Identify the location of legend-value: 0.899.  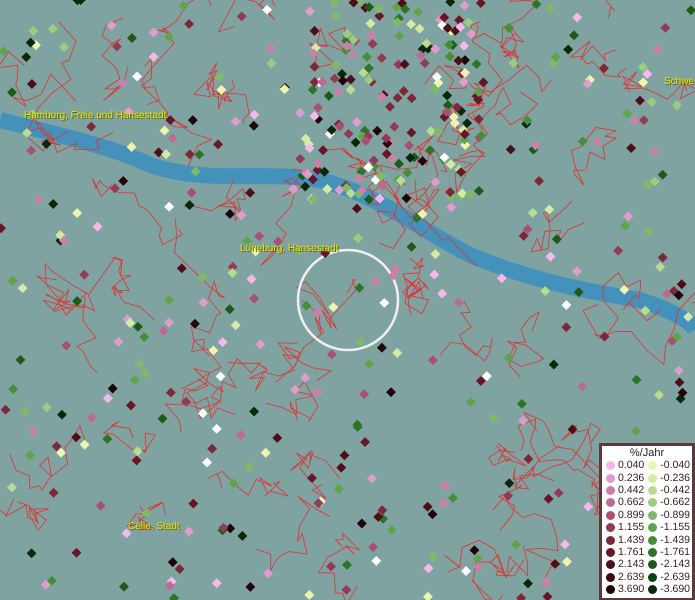
(631, 515).